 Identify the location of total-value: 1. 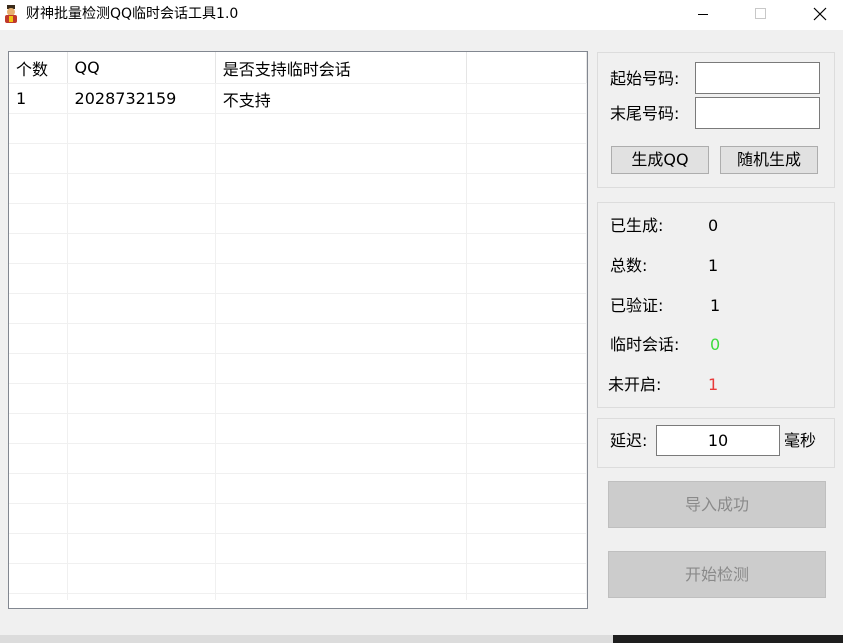
(713, 265).